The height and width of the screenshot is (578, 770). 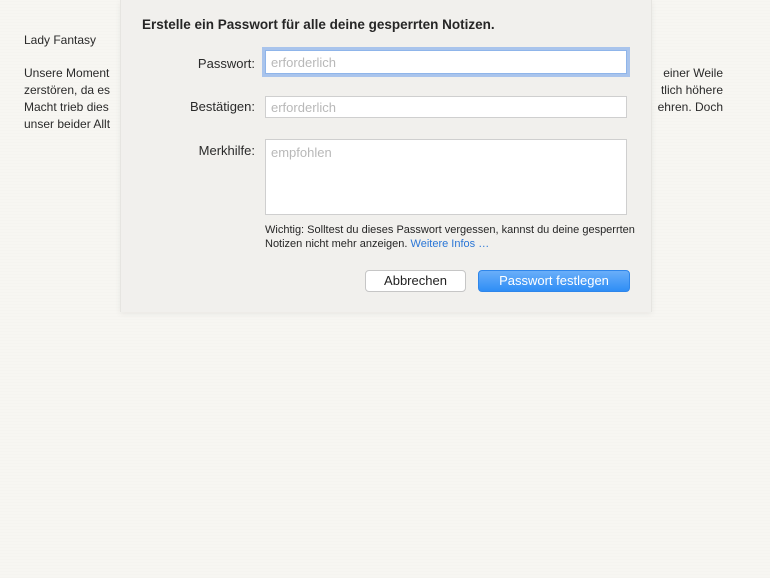 I want to click on password-hint-label: Merkhilfe:, so click(x=226, y=150).